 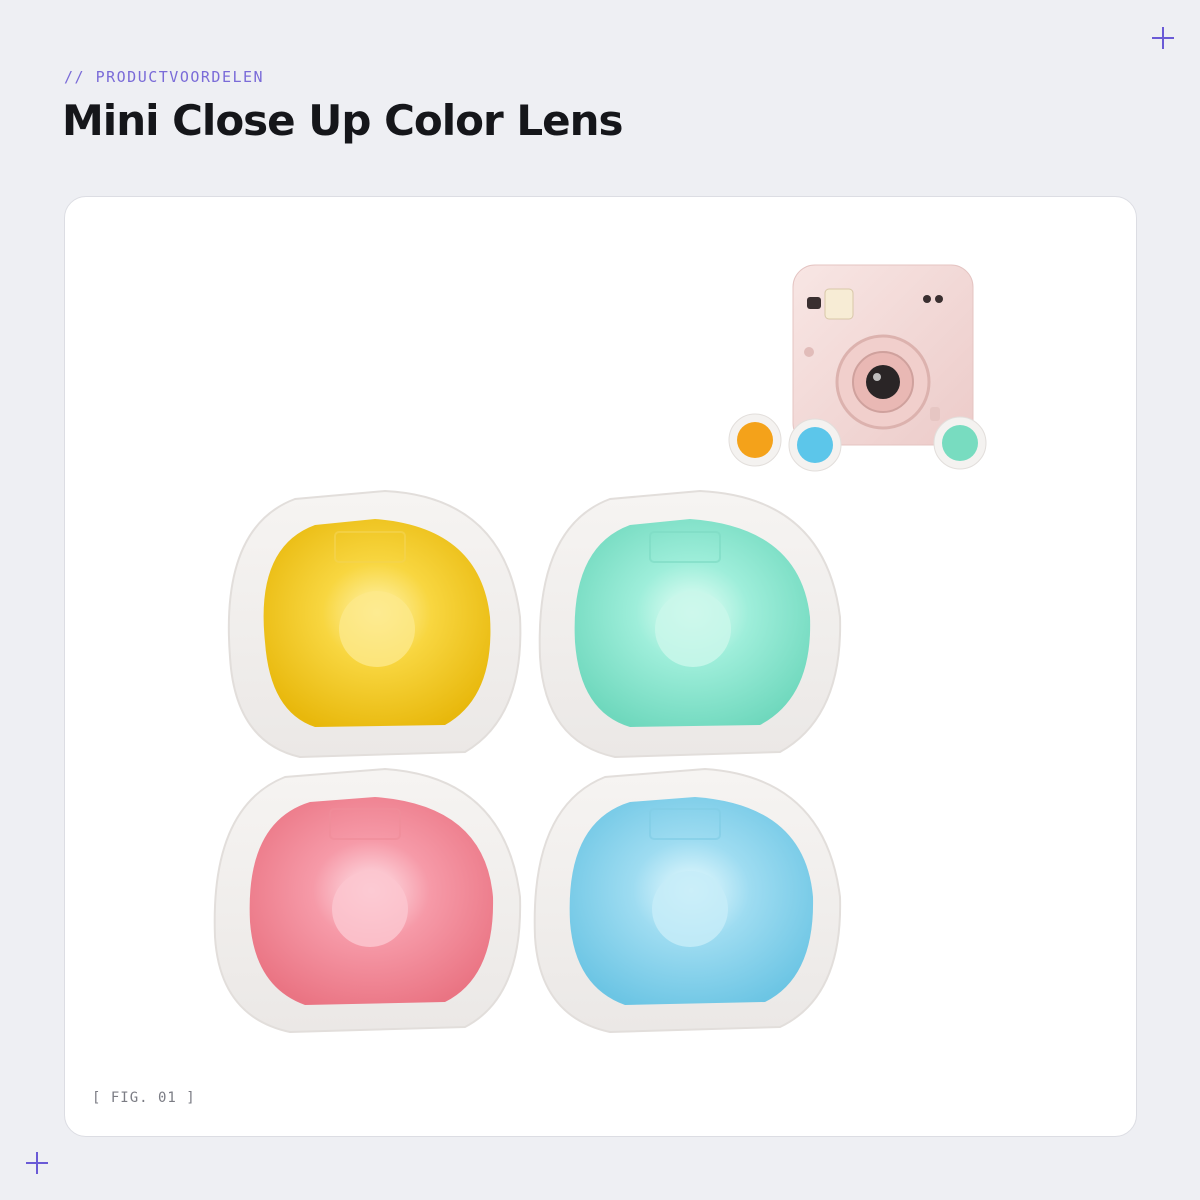 I want to click on figure-caption: [ FIG. 01 ], so click(x=144, y=1098).